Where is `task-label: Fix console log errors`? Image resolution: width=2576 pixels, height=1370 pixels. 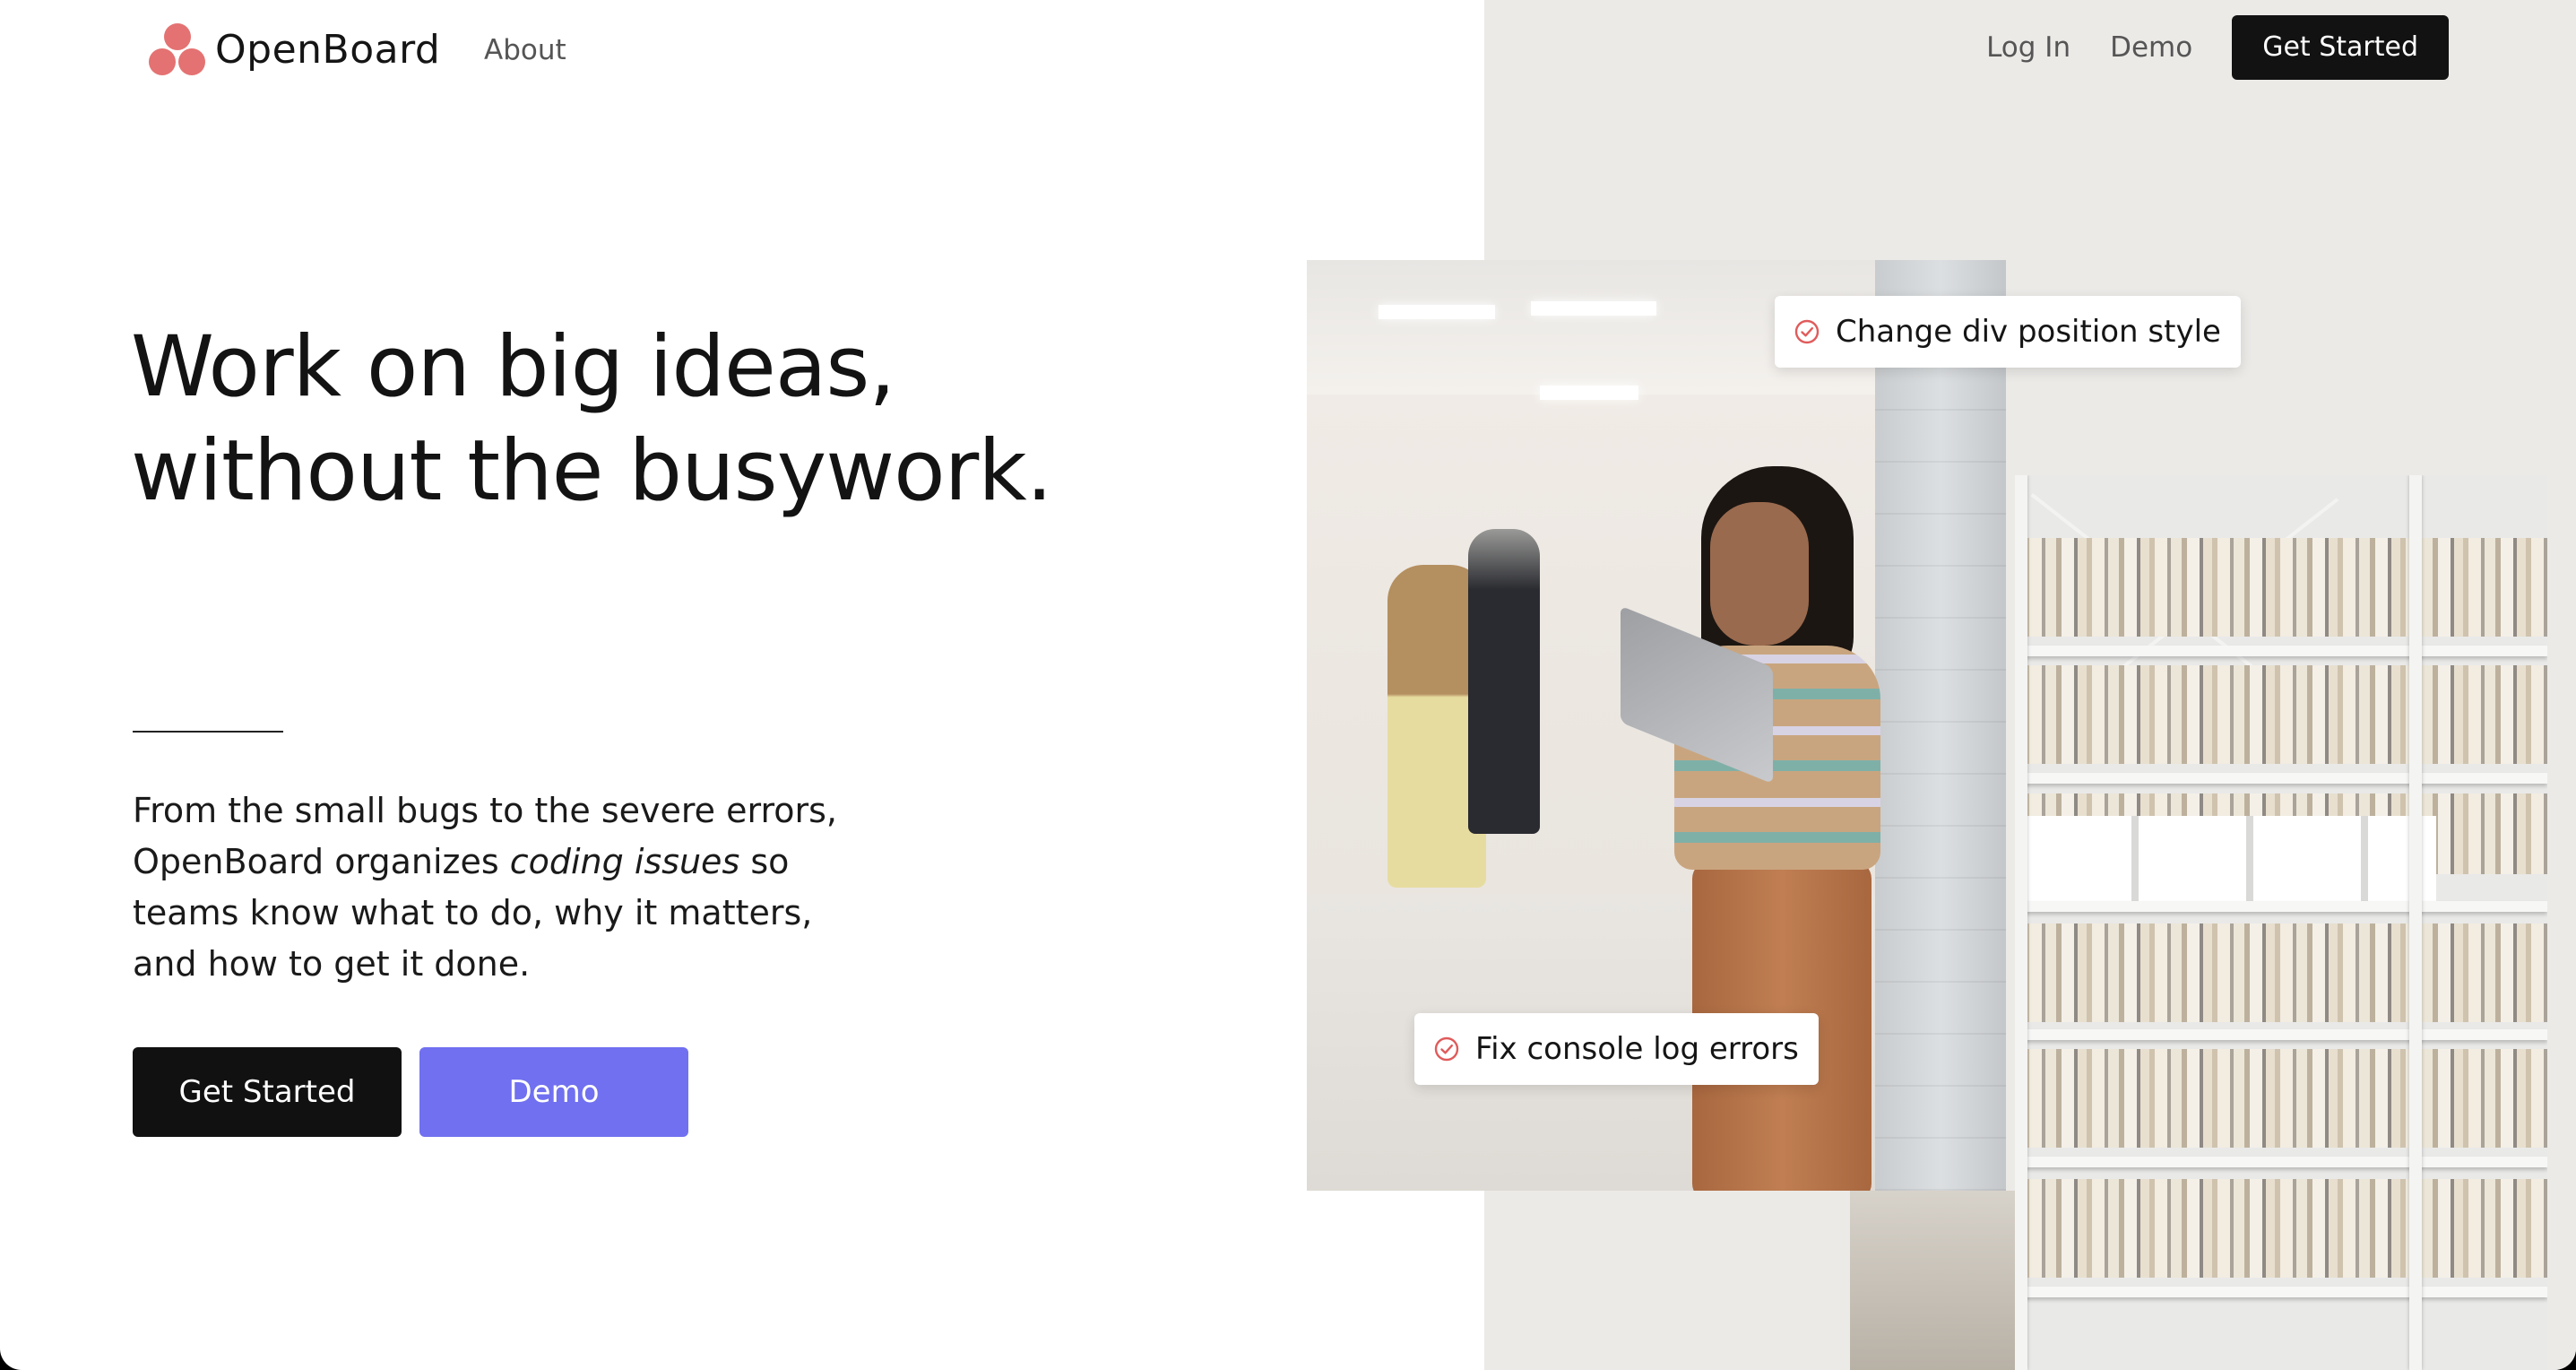
task-label: Fix console log errors is located at coordinates (1637, 1049).